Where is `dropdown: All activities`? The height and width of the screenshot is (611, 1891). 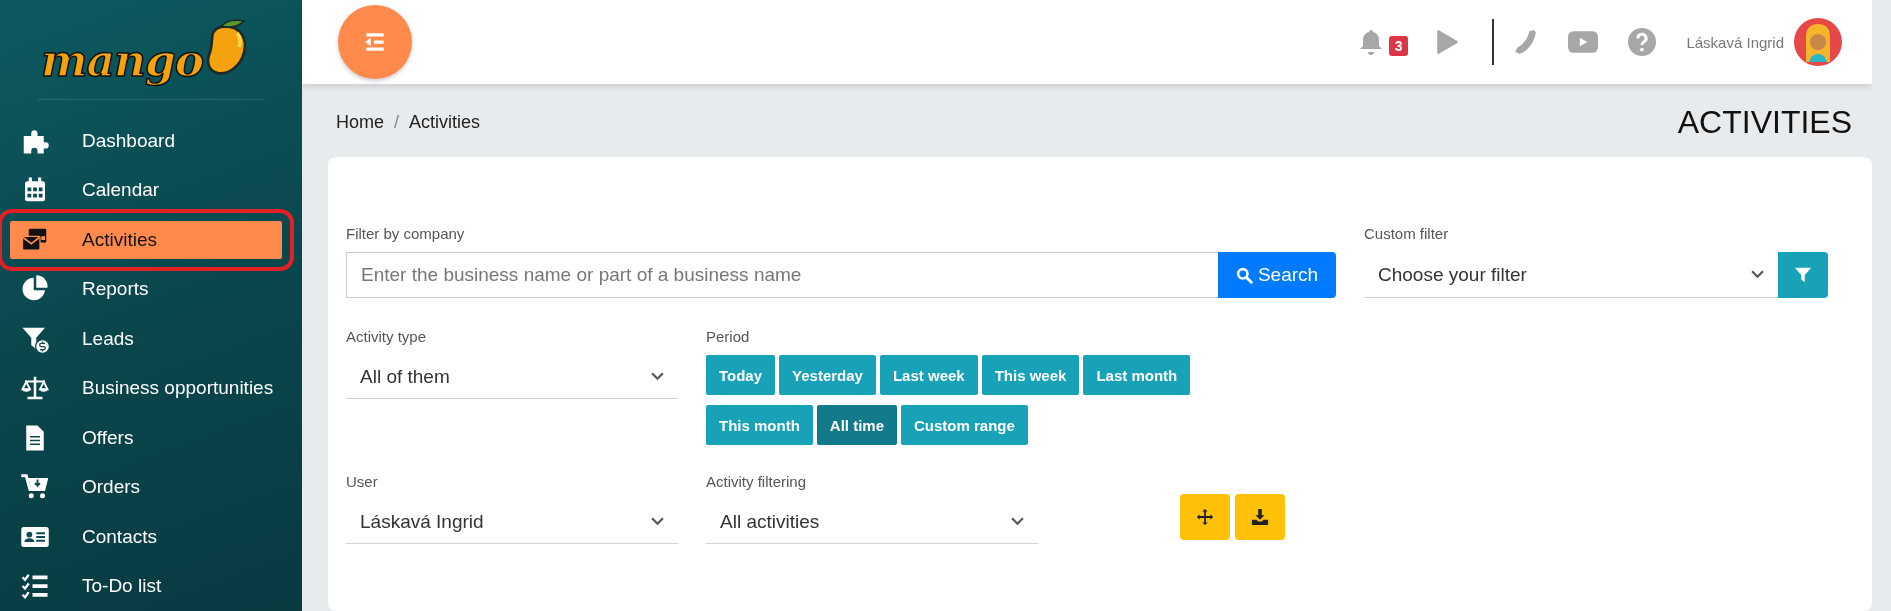
dropdown: All activities is located at coordinates (872, 522).